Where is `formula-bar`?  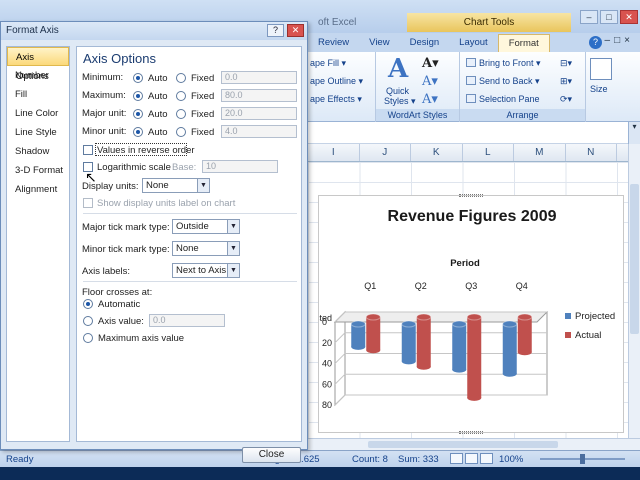
formula-bar is located at coordinates (468, 133).